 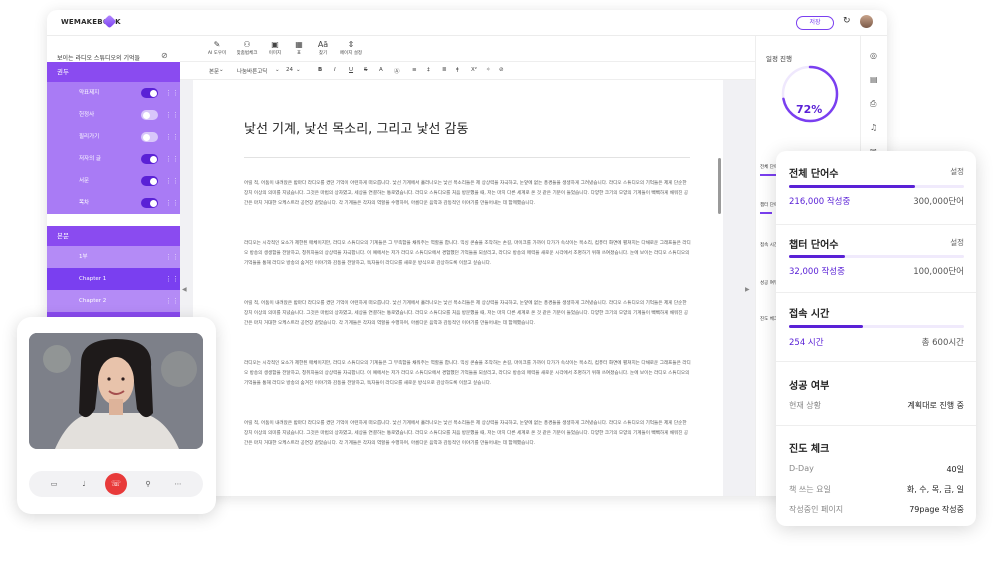 I want to click on bell-icon: ♫, so click(x=873, y=127).